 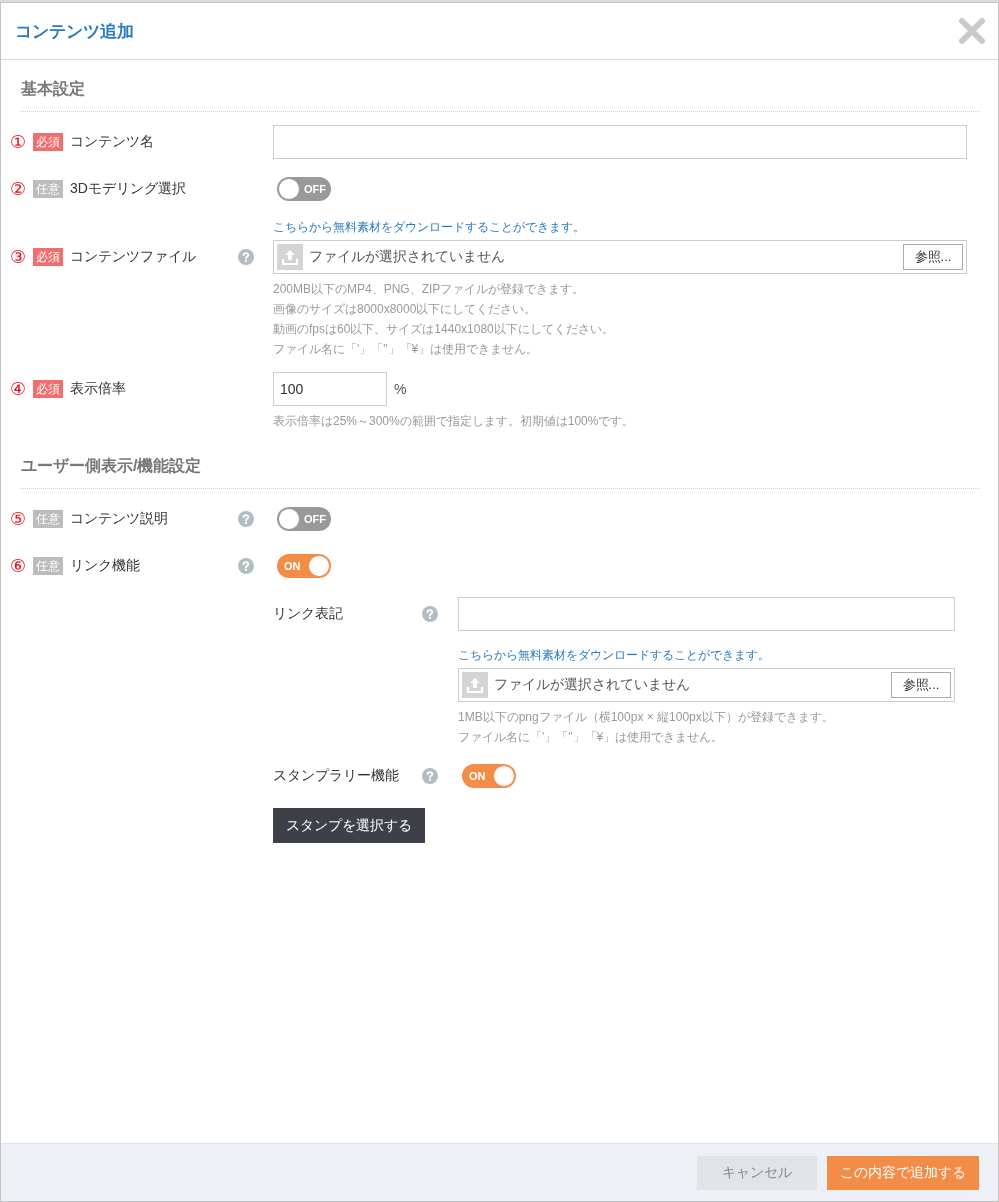 What do you see at coordinates (443, 329) in the screenshot?
I see `hint-text: 動画のfpsは60以下、サイズは1440x1080以下にしてください。` at bounding box center [443, 329].